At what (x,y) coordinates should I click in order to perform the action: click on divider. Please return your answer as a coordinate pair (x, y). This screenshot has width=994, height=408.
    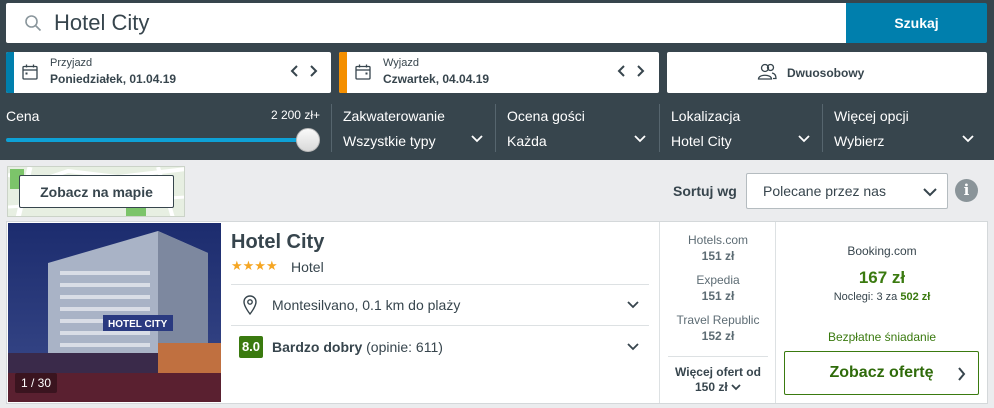
    Looking at the image, I should click on (718, 356).